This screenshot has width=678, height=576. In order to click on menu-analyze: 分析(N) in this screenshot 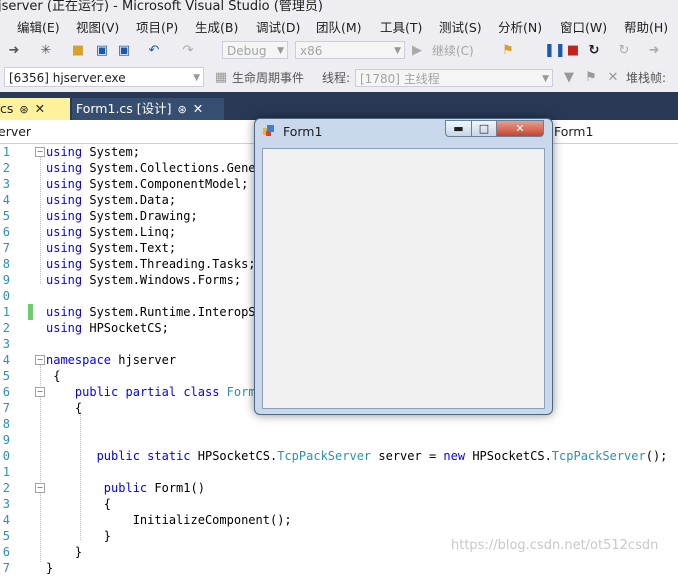, I will do `click(520, 26)`.